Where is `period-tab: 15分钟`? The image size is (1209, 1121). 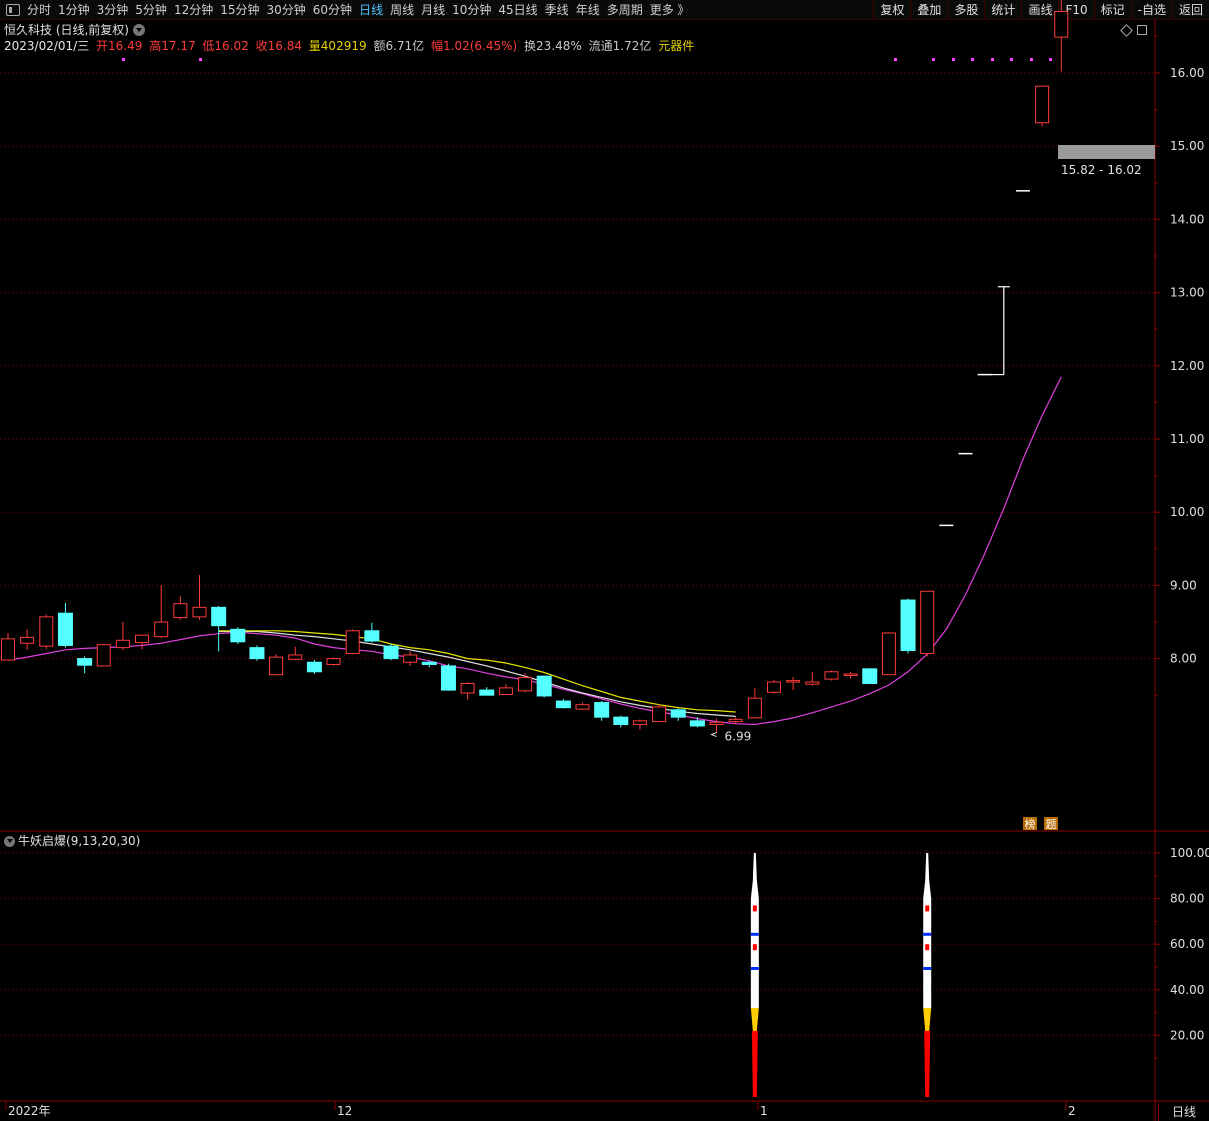 period-tab: 15分钟 is located at coordinates (239, 10).